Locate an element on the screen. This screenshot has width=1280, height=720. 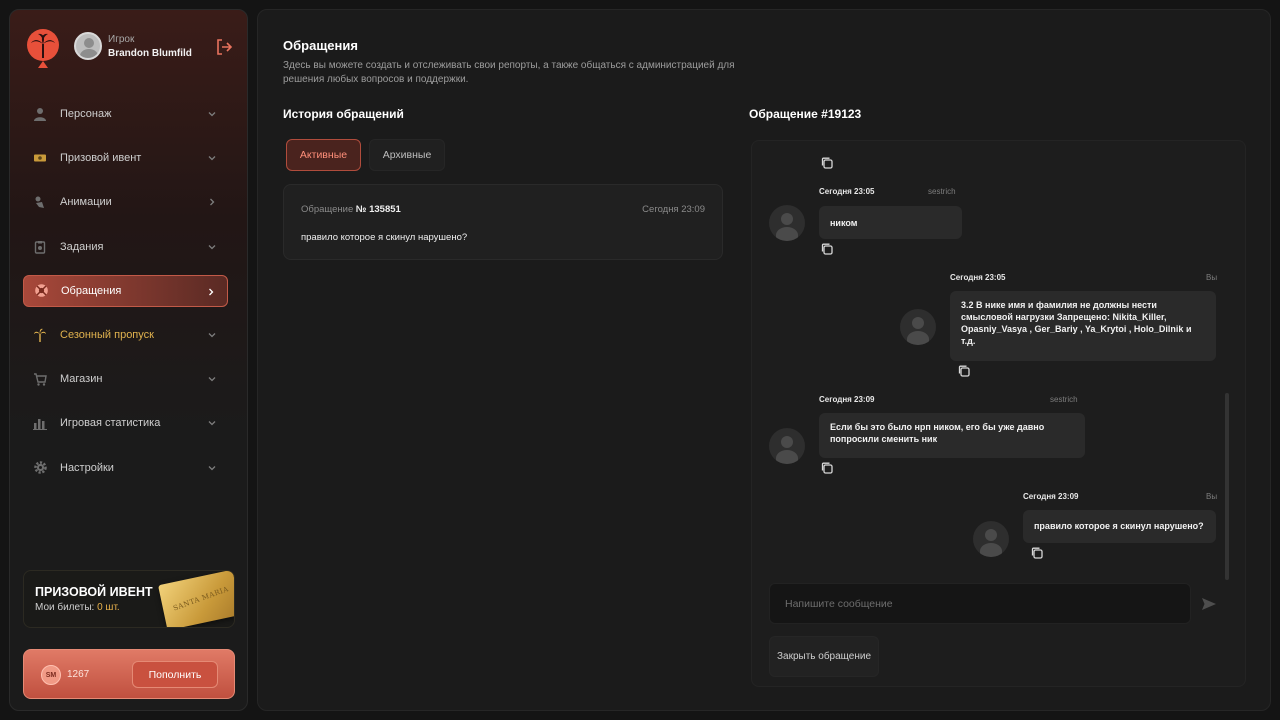
event-tickets: Мои билеты: 0 шт. is located at coordinates (77, 607).